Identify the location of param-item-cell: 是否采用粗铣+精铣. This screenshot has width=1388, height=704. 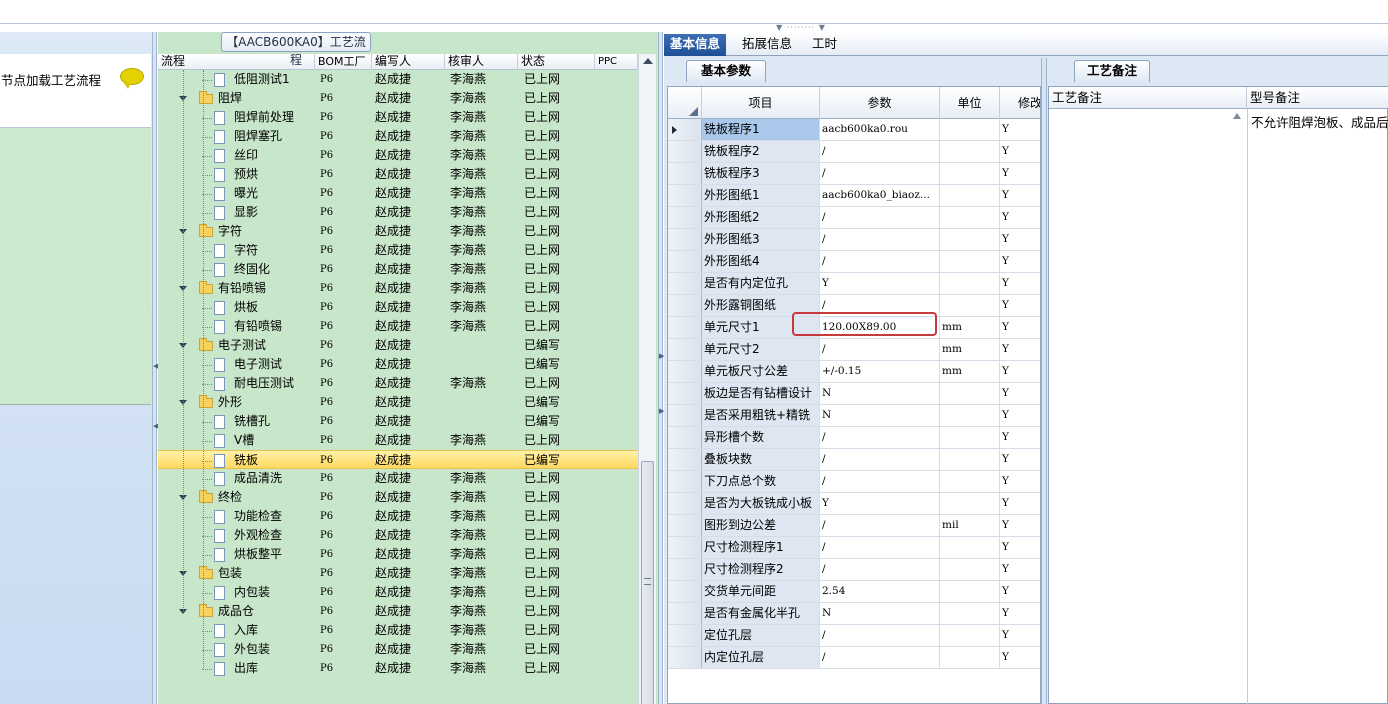
(761, 415).